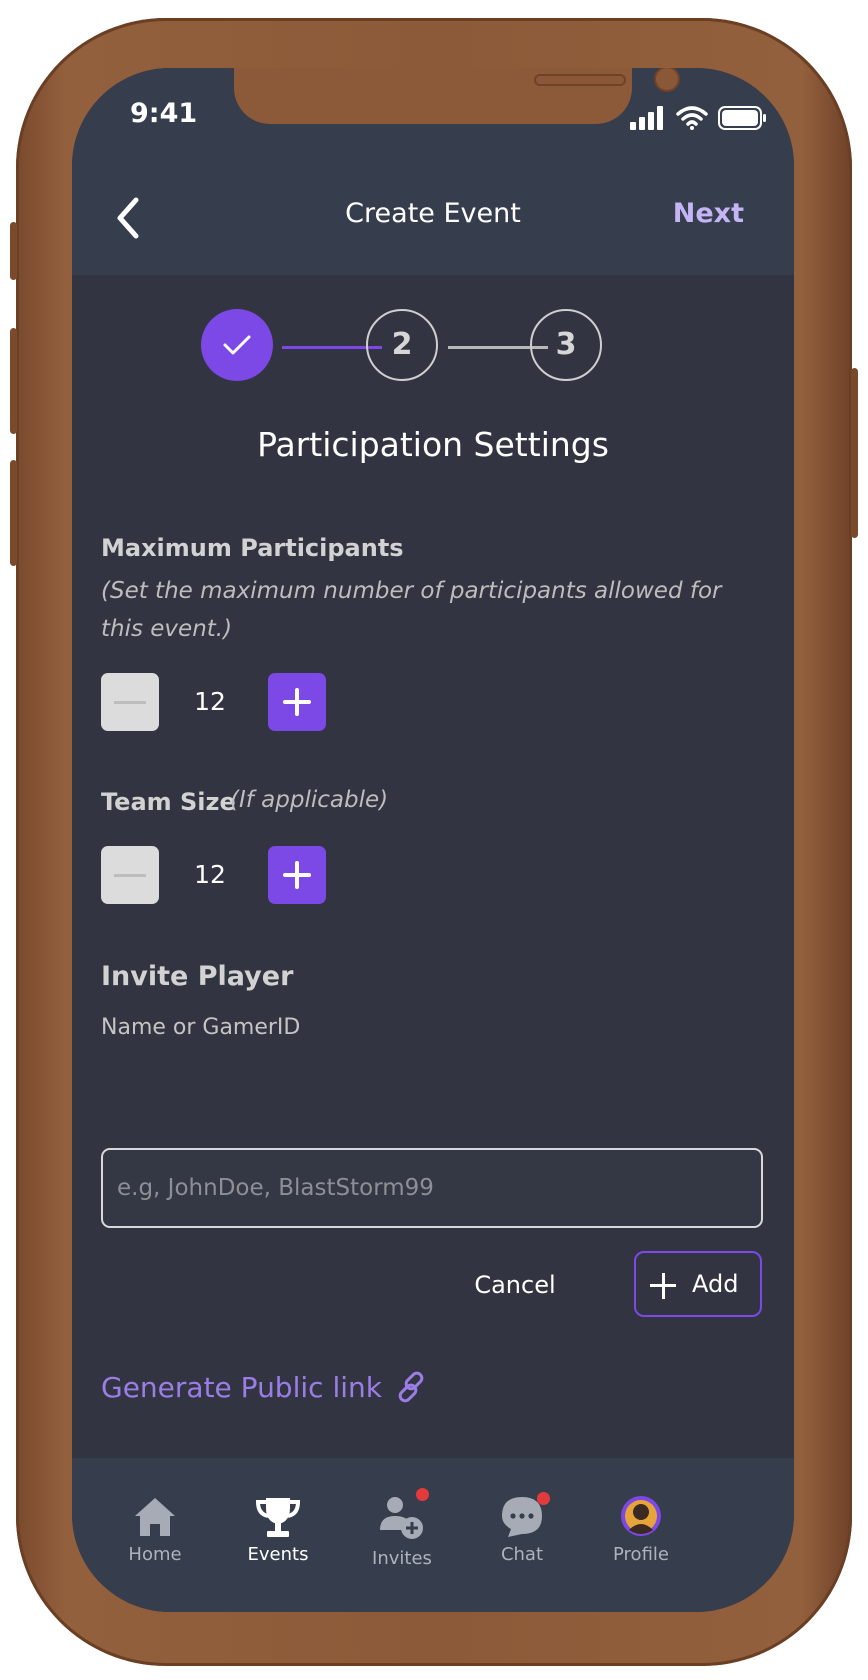 This screenshot has height=1680, width=868. Describe the element at coordinates (201, 1027) in the screenshot. I see `invite-field-label: Name or GamerID` at that location.